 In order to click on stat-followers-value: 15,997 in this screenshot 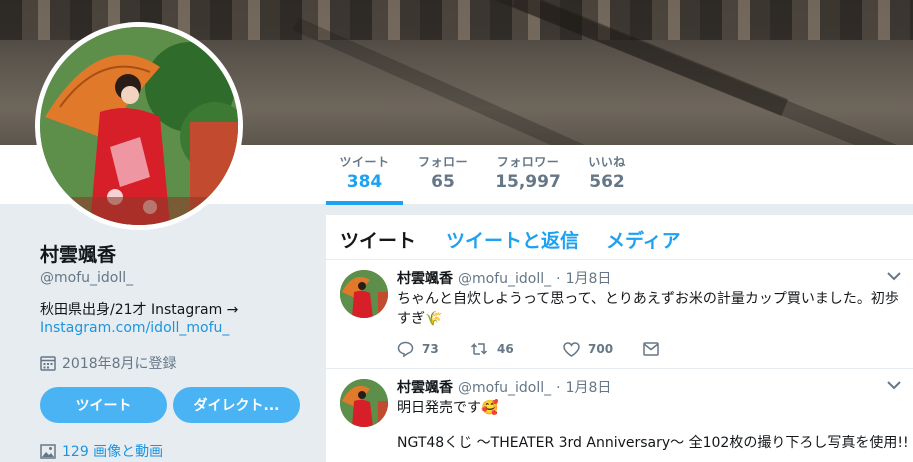, I will do `click(528, 182)`.